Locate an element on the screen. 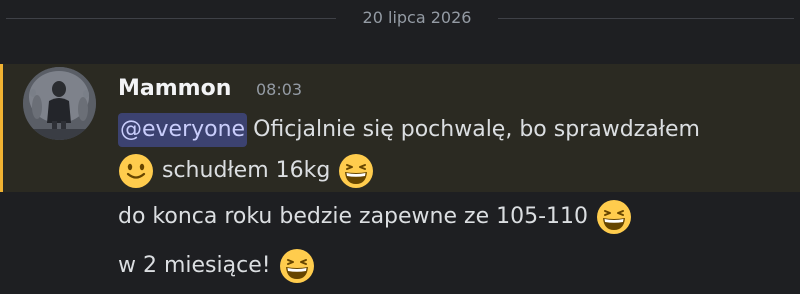 The height and width of the screenshot is (294, 800). message-text-2: schudłem 16kg is located at coordinates (246, 170).